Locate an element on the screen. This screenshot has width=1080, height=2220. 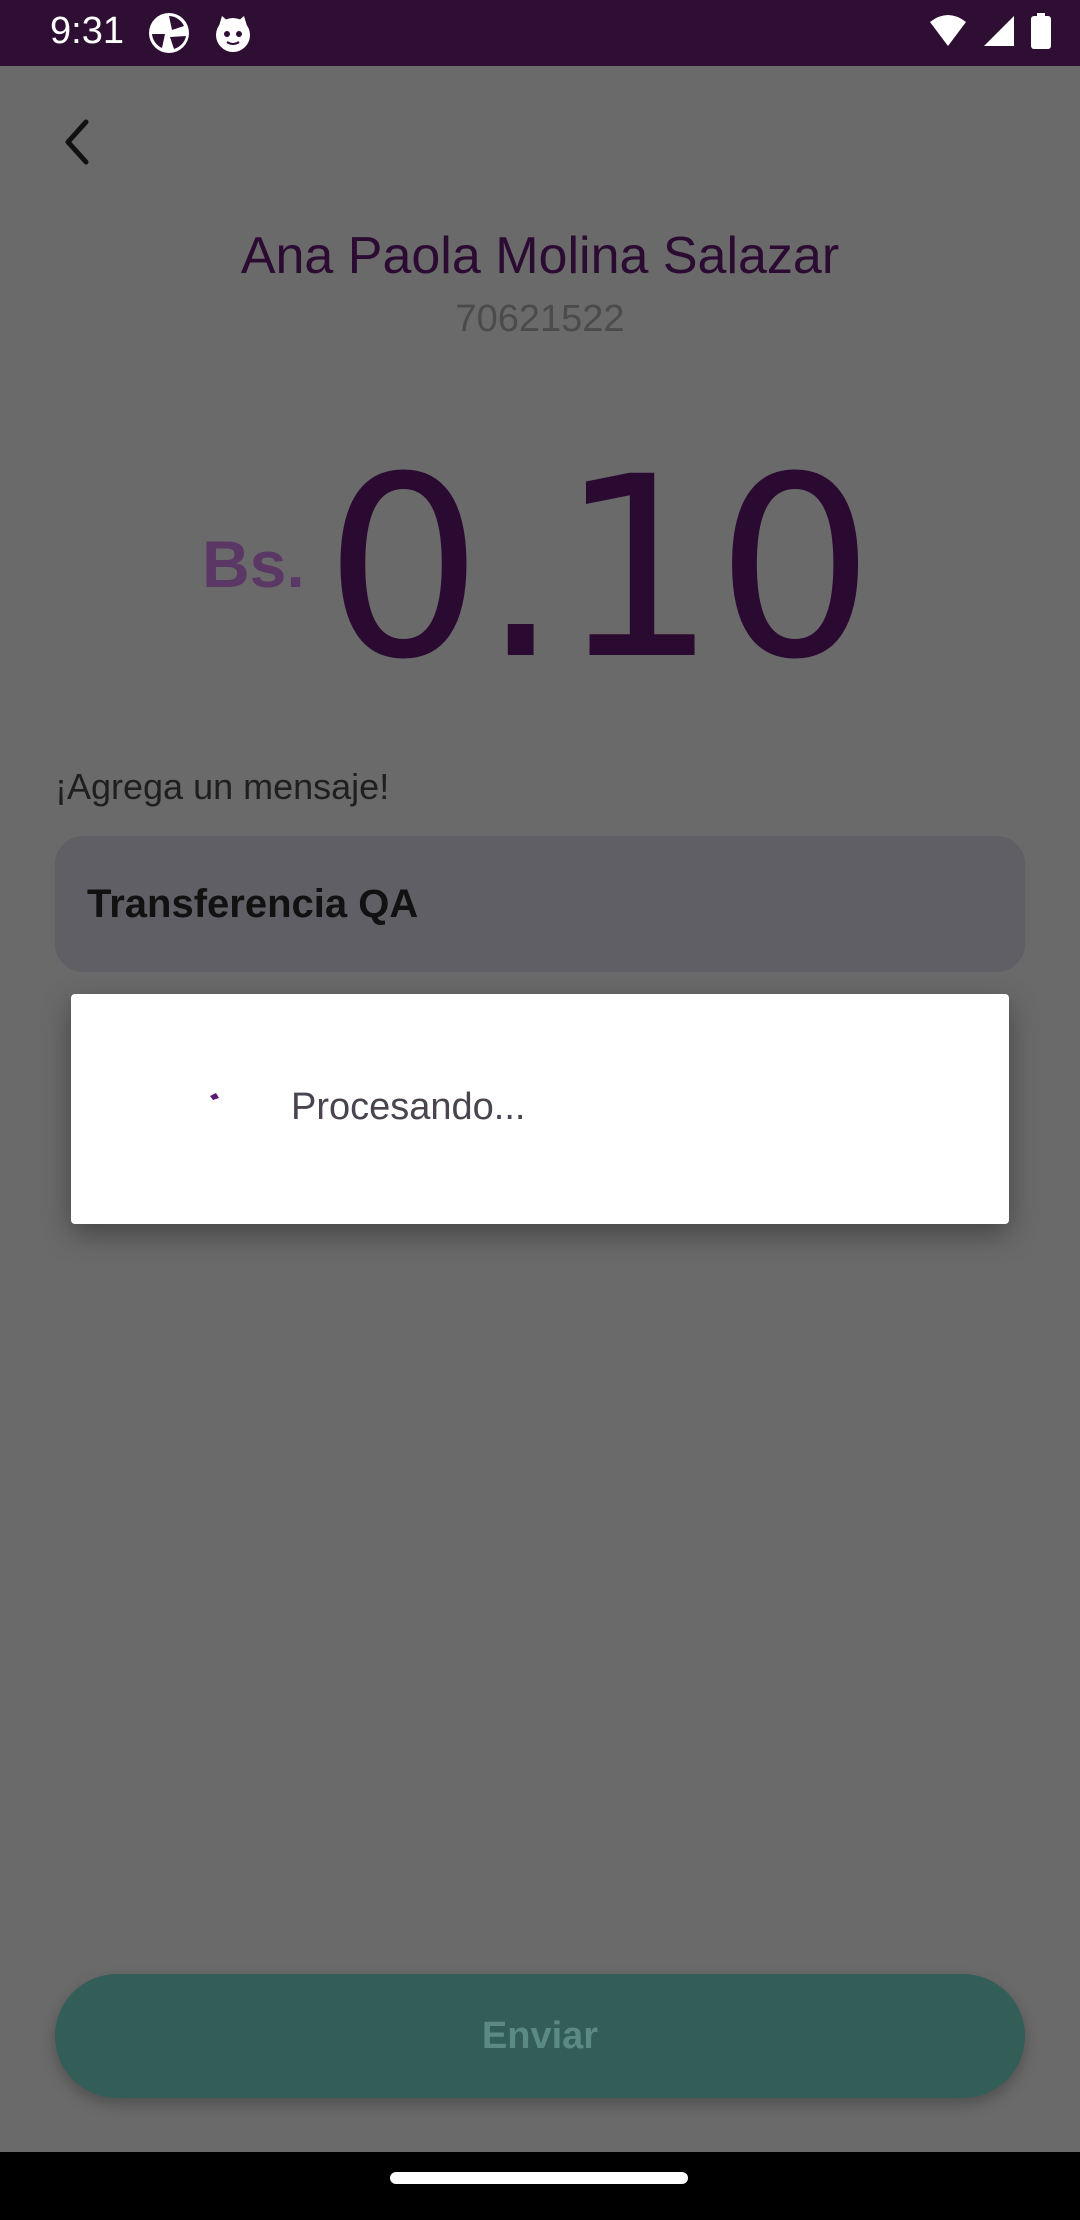
home-indicator is located at coordinates (539, 2178).